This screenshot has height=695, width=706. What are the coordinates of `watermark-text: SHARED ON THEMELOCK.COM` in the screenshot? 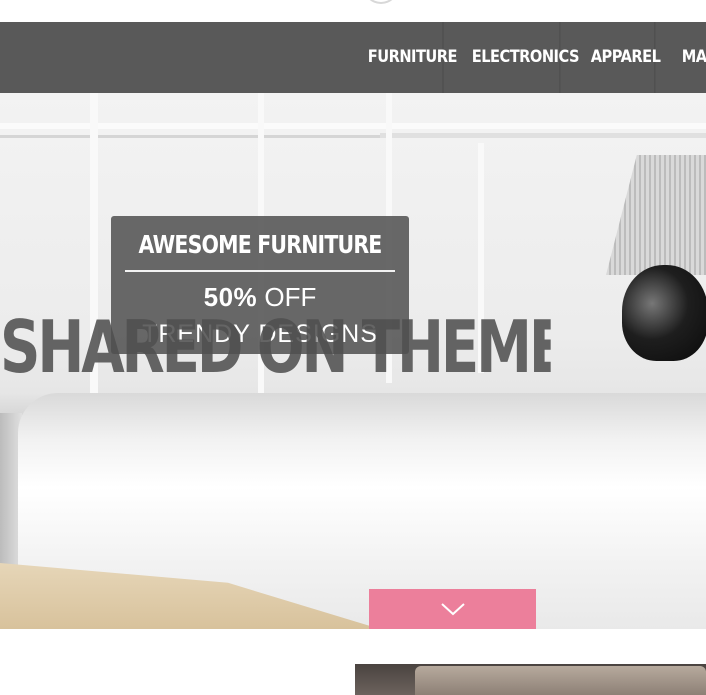 It's located at (275, 347).